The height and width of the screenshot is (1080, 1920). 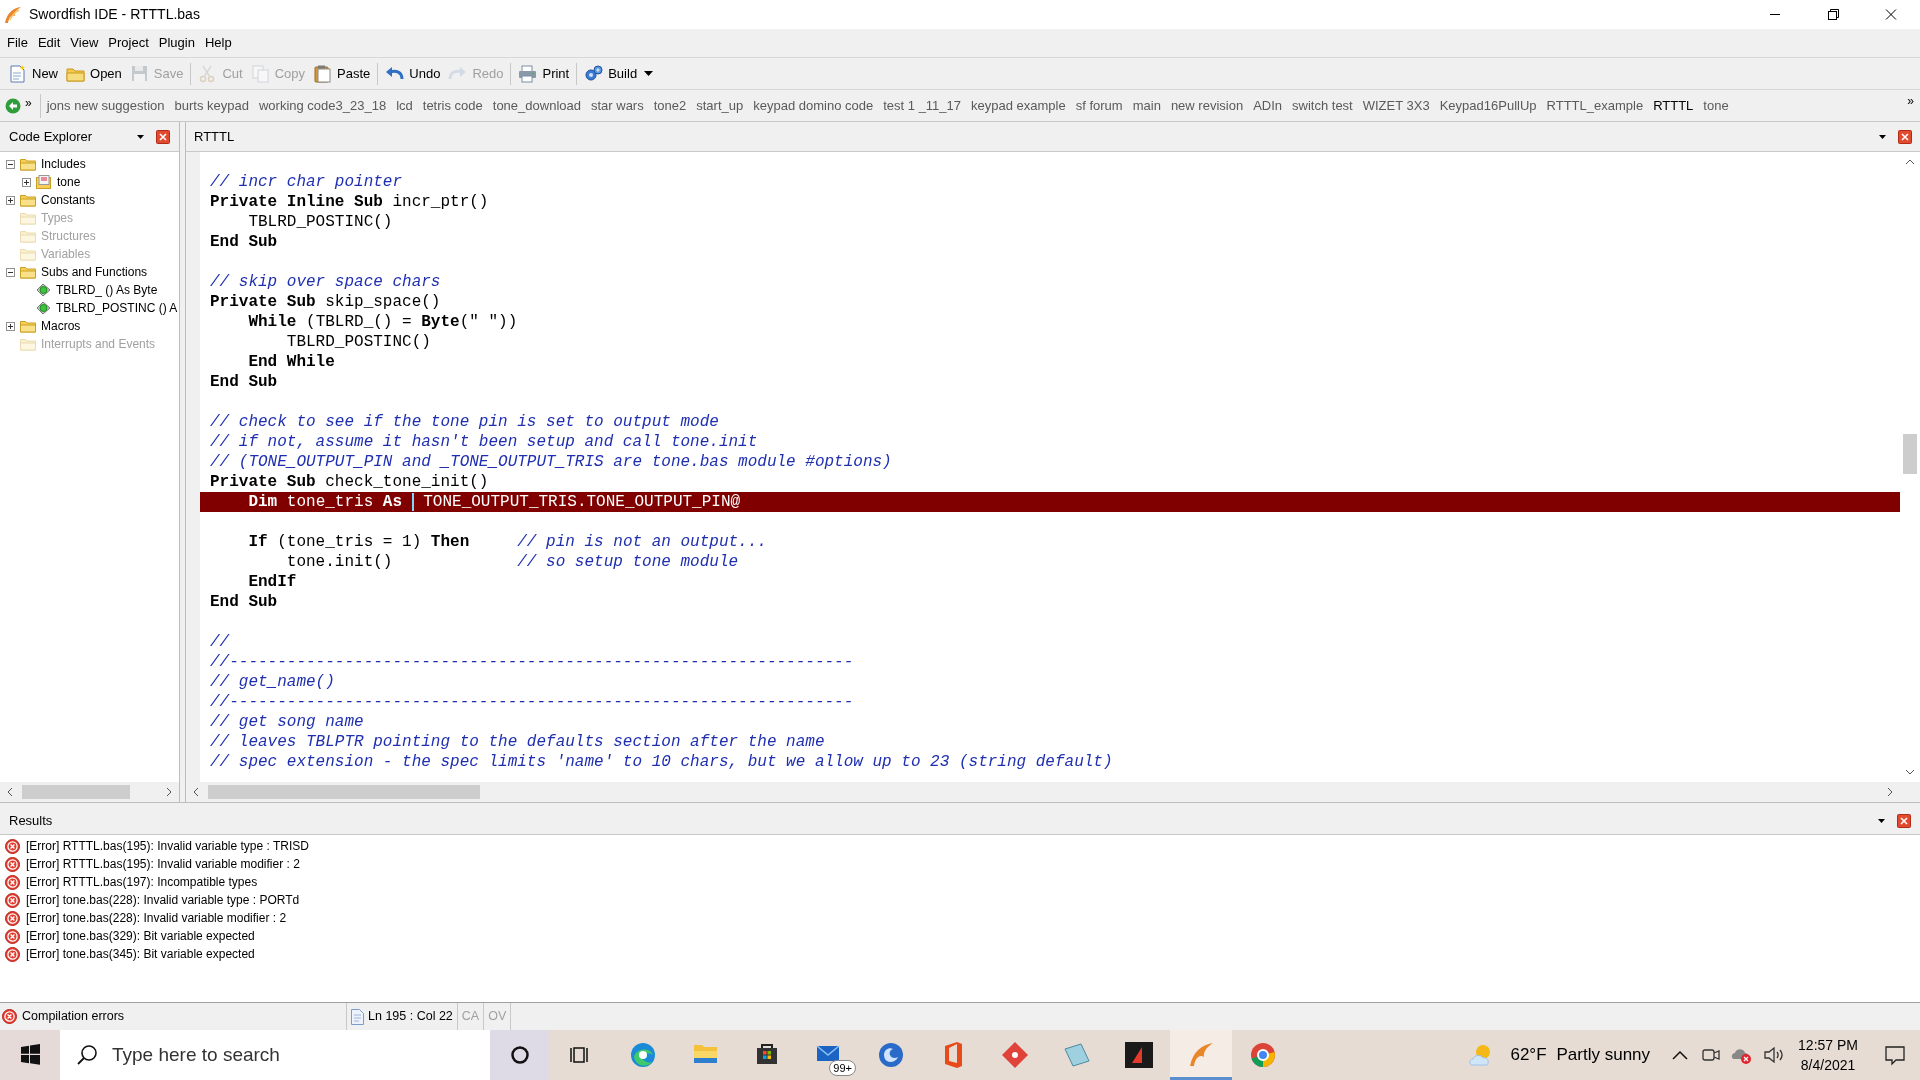 I want to click on error-message: [Error] RTTTL.bas(195): Invalid variable modifier : 2, so click(x=163, y=864).